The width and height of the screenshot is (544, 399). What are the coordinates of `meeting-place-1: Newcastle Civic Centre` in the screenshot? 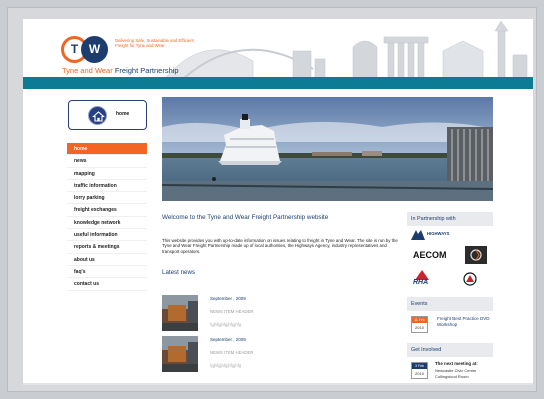 It's located at (456, 370).